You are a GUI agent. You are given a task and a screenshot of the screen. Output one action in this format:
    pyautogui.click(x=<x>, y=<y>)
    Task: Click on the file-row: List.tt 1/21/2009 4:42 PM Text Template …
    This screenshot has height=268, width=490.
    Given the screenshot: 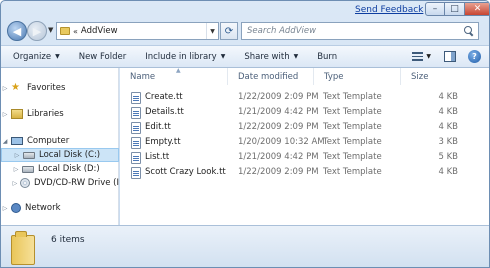 What is the action you would take?
    pyautogui.click(x=304, y=157)
    